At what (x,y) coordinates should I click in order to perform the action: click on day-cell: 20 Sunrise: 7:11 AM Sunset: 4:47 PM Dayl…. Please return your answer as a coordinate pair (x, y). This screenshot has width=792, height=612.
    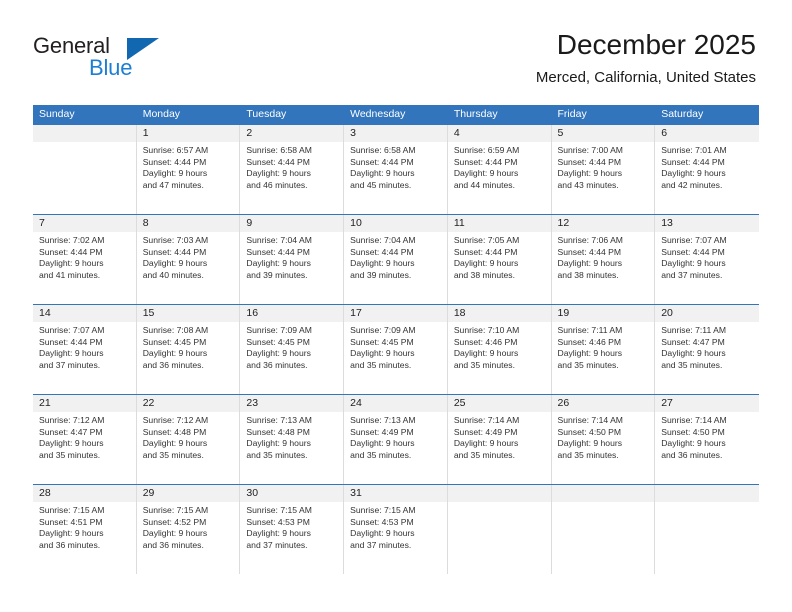
    Looking at the image, I should click on (707, 349).